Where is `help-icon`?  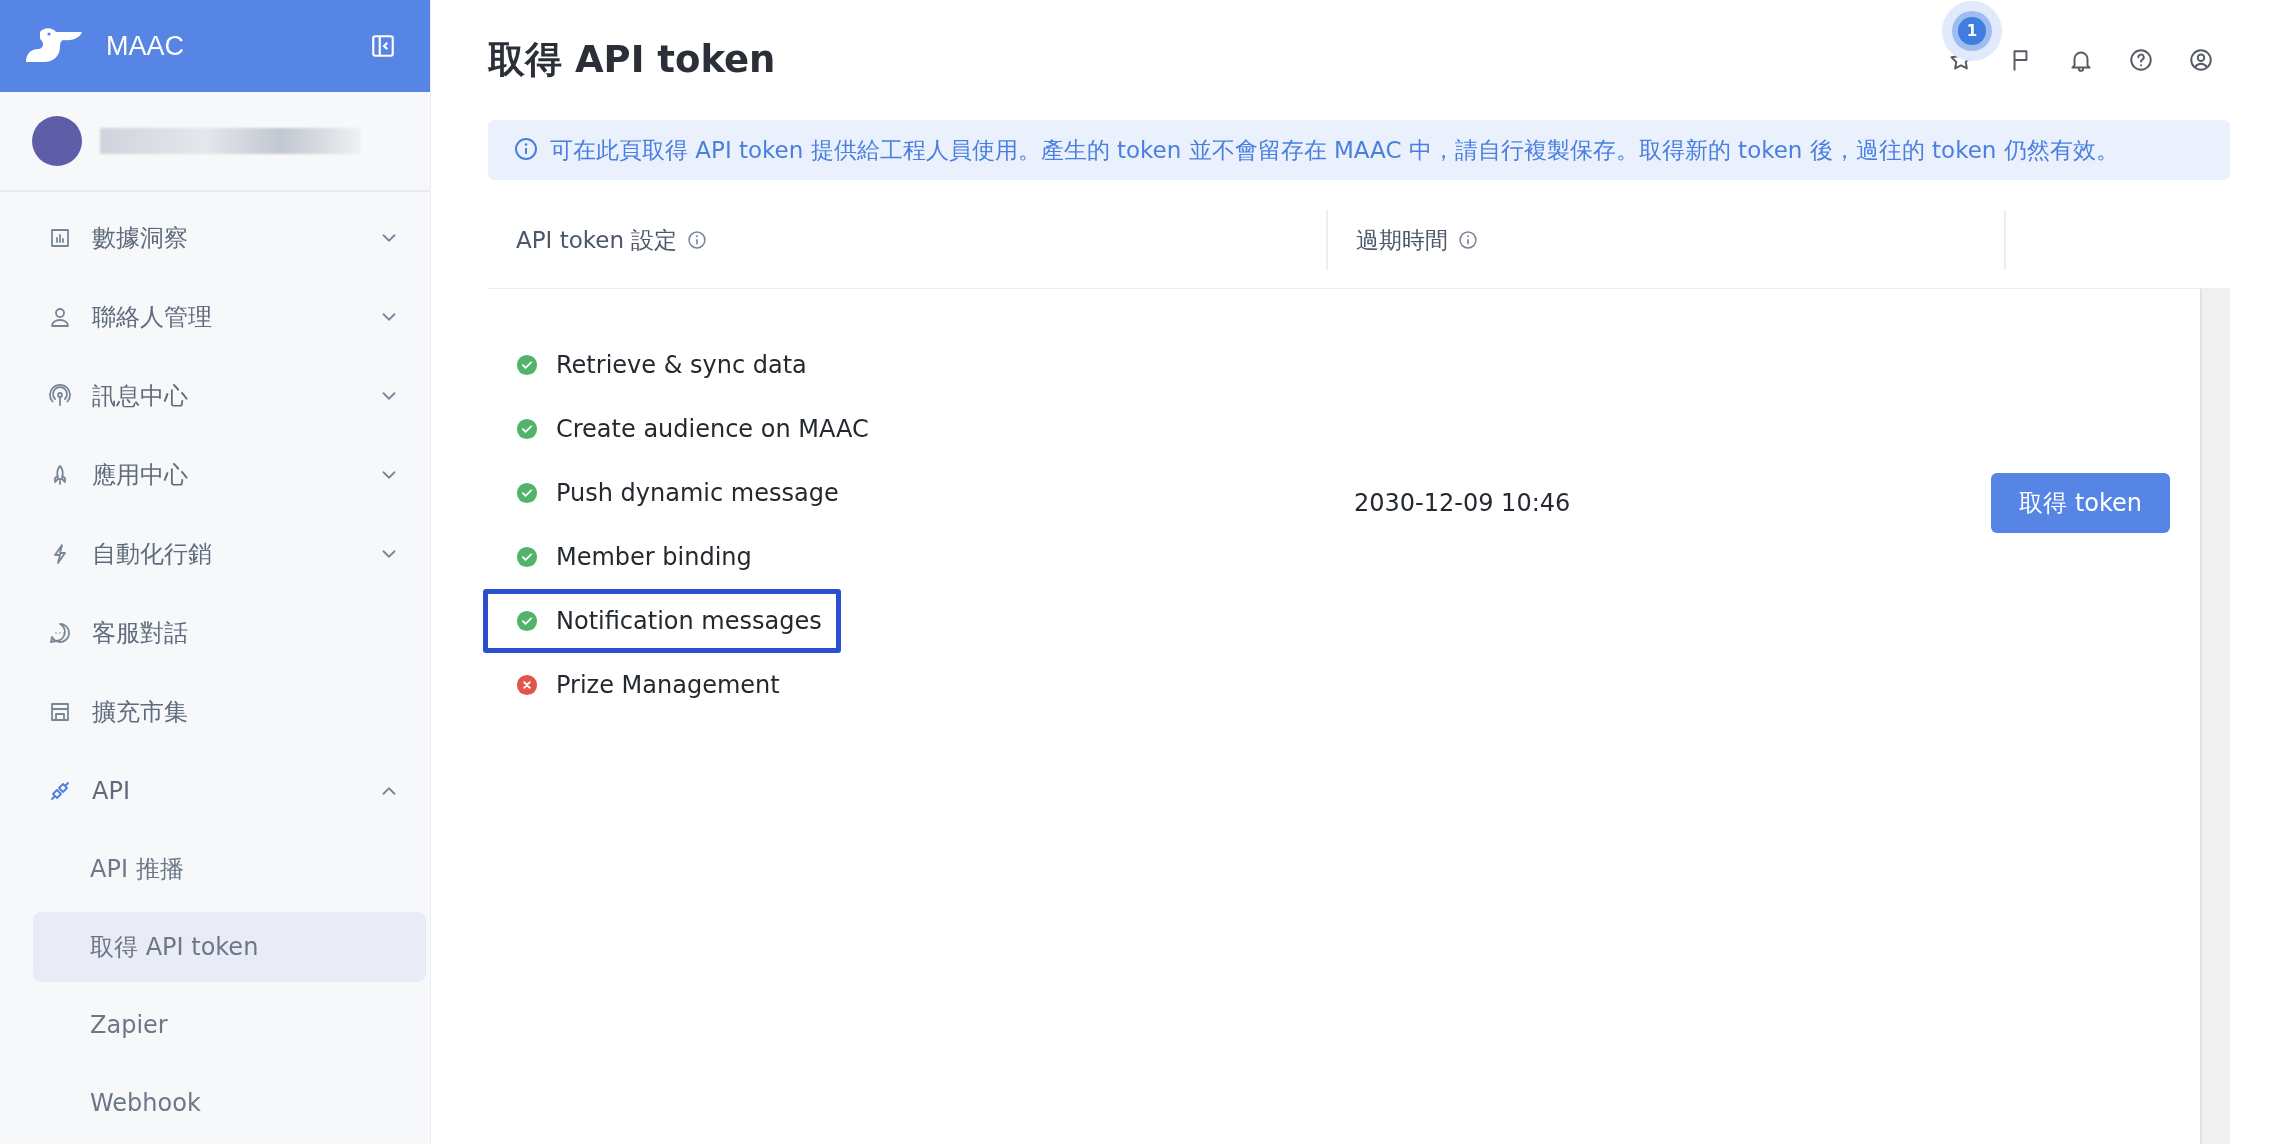 help-icon is located at coordinates (2141, 60).